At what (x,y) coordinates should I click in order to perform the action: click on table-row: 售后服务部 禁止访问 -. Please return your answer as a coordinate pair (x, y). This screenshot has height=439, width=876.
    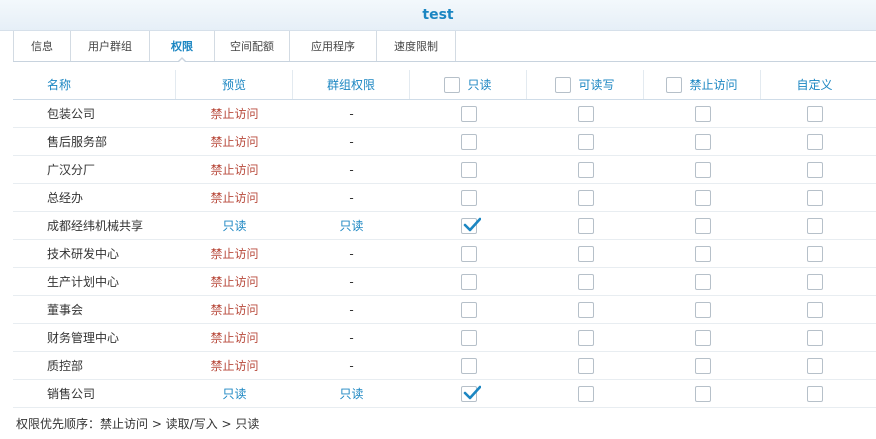
    Looking at the image, I should click on (444, 142).